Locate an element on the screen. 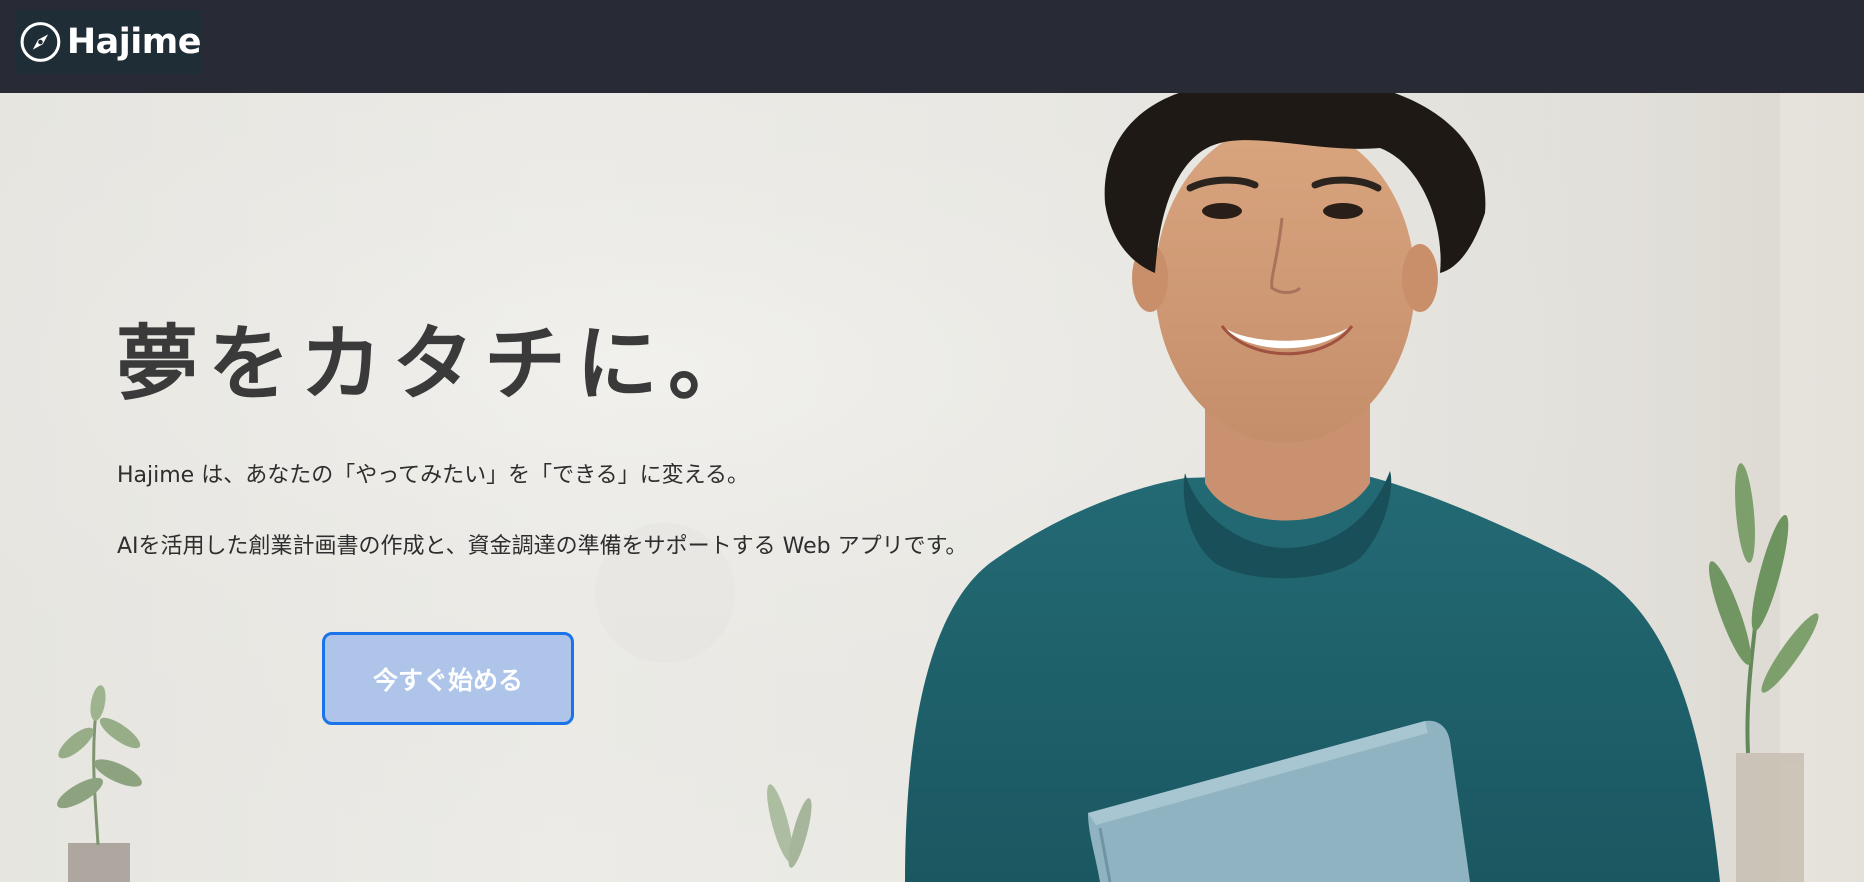 The image size is (1864, 882). hero-description-line-1: Hajime は、あなたの「やってみたい」を「できる」に変える。 is located at coordinates (433, 475).